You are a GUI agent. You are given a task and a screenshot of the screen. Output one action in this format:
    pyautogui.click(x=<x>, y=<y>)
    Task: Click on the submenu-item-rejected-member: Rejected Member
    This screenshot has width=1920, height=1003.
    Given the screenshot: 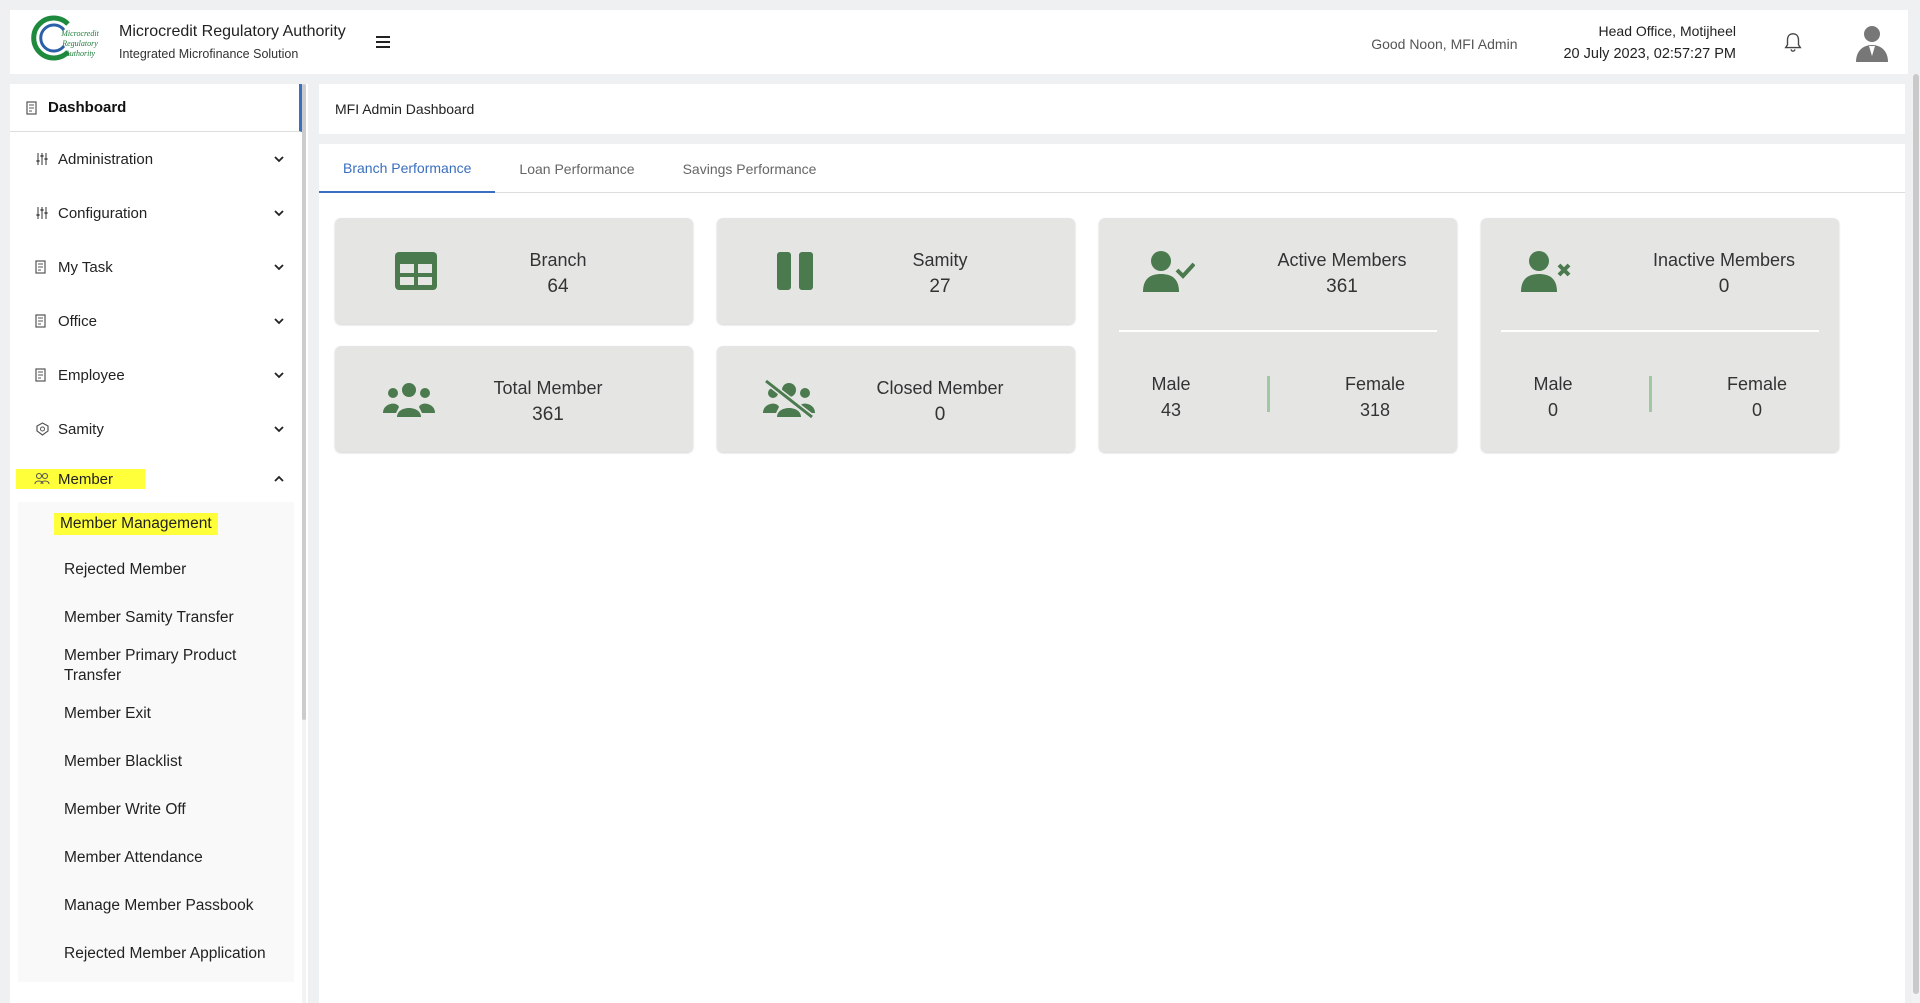 What is the action you would take?
    pyautogui.click(x=156, y=570)
    